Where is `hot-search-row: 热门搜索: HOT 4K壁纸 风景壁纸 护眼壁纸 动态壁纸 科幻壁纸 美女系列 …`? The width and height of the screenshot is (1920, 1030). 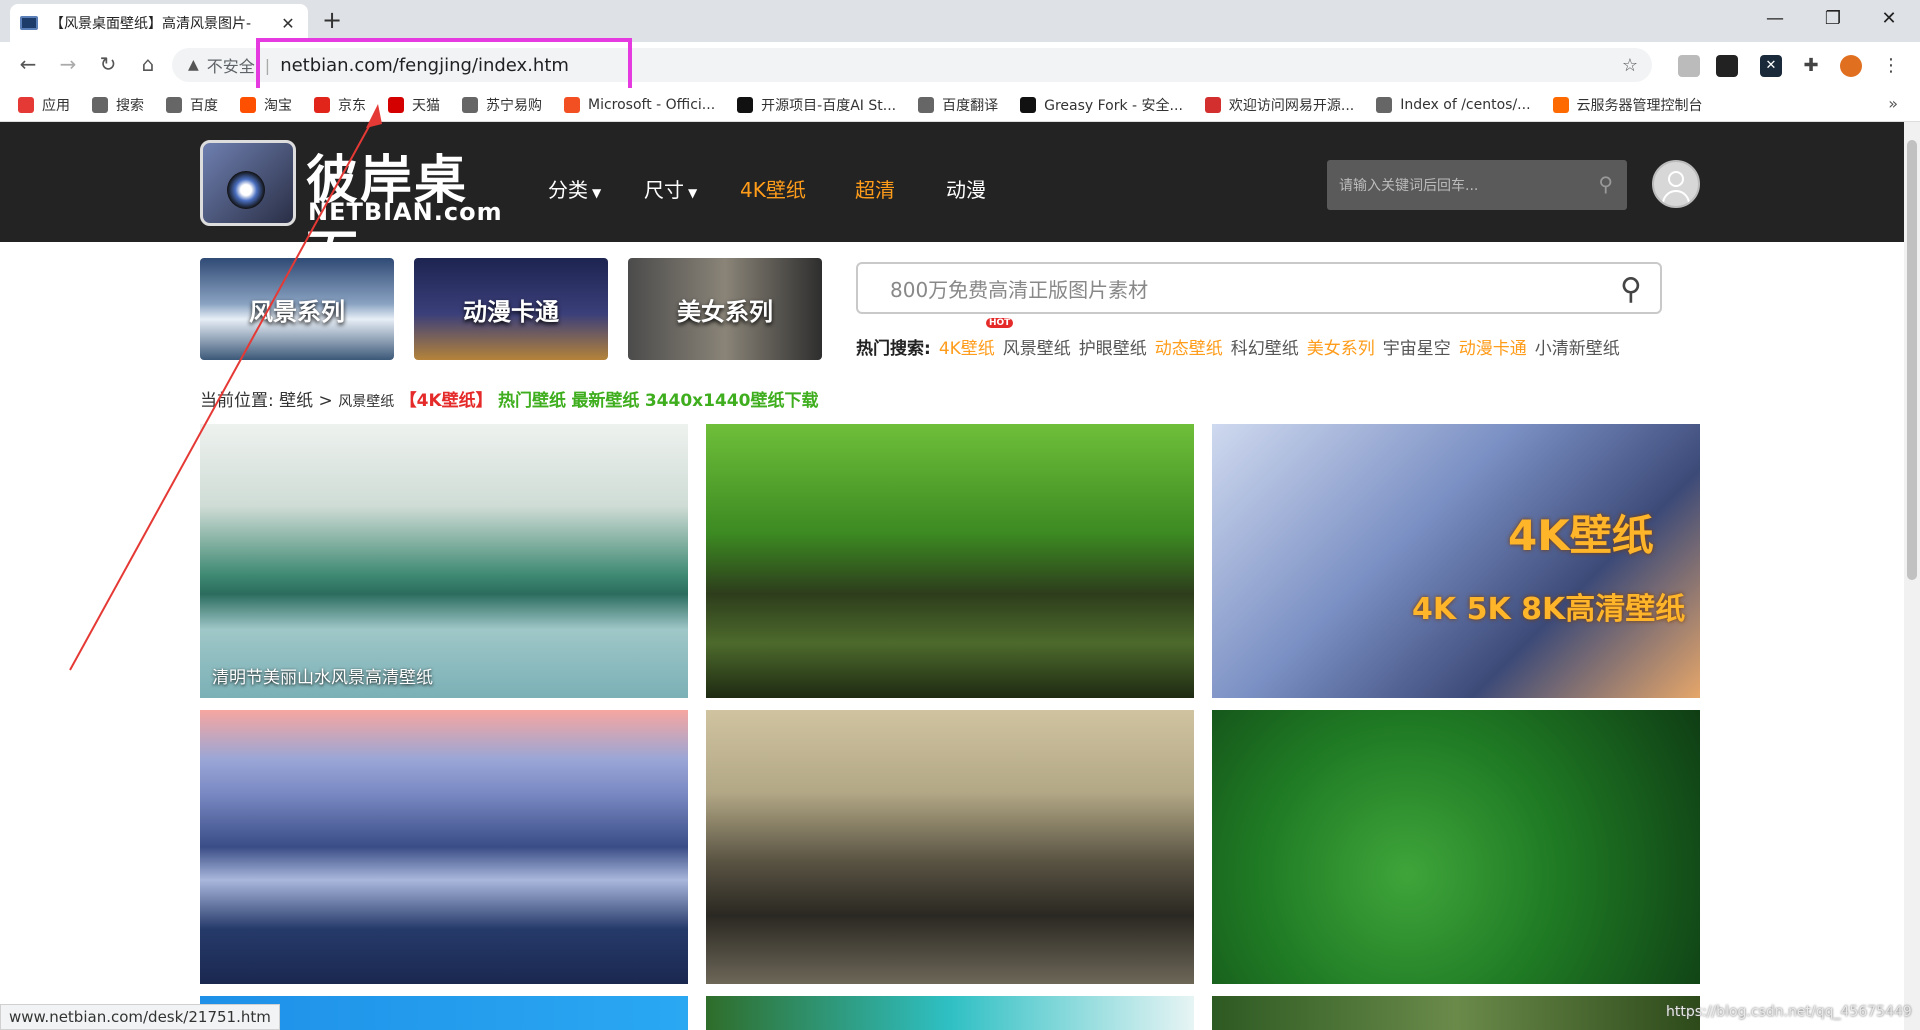 hot-search-row: 热门搜索: HOT 4K壁纸 风景壁纸 护眼壁纸 动态壁纸 科幻壁纸 美女系列 … is located at coordinates (1242, 338).